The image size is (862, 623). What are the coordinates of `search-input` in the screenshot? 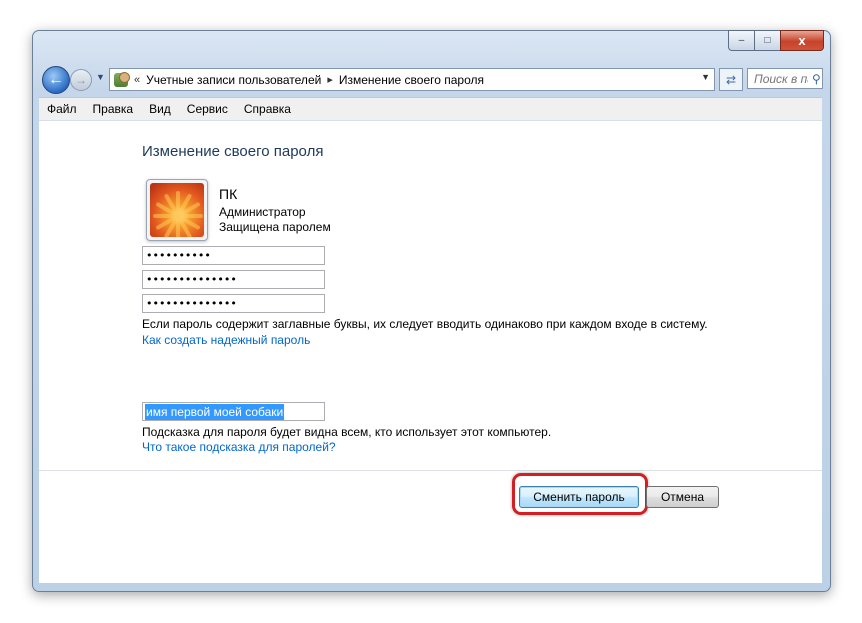 It's located at (781, 78).